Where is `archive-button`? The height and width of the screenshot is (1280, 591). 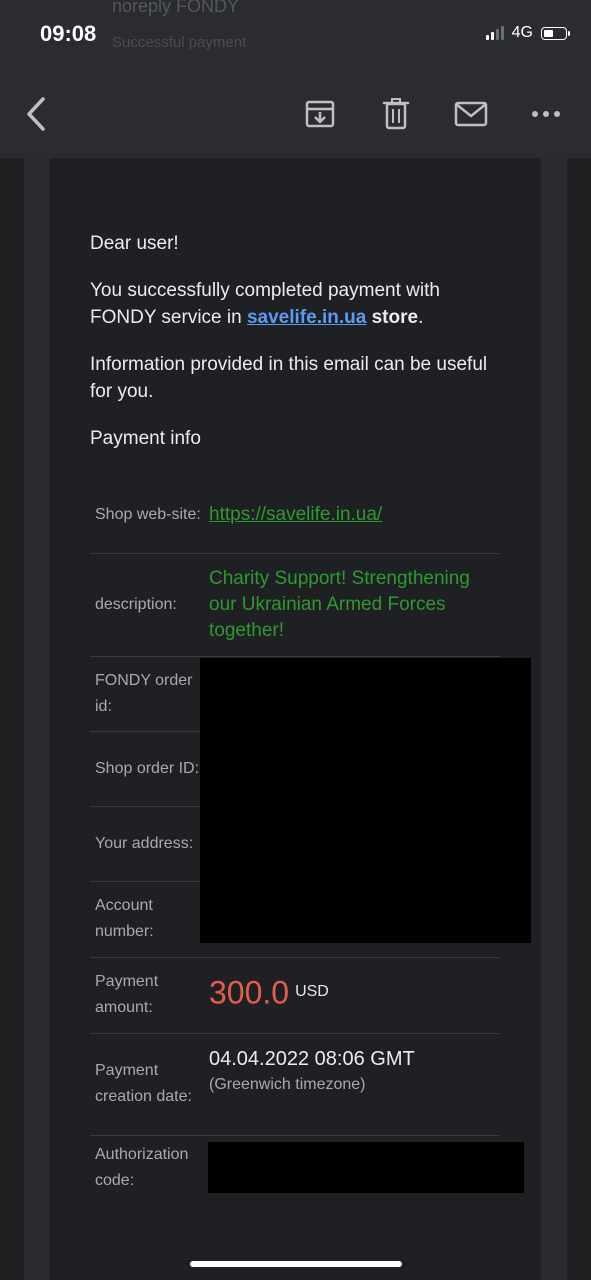
archive-button is located at coordinates (320, 114).